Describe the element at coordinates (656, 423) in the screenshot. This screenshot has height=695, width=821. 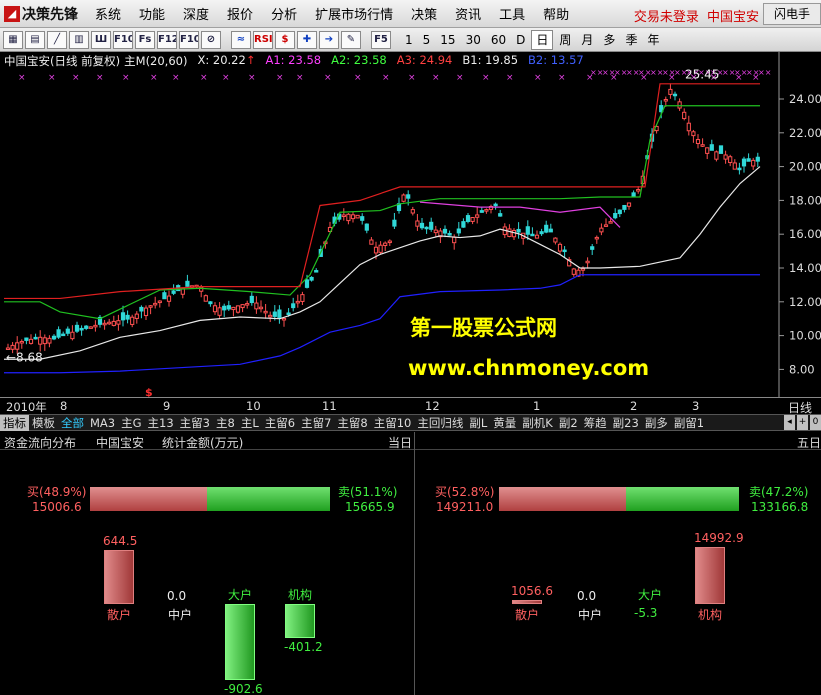
I see `indicator-tab-20: 副多` at that location.